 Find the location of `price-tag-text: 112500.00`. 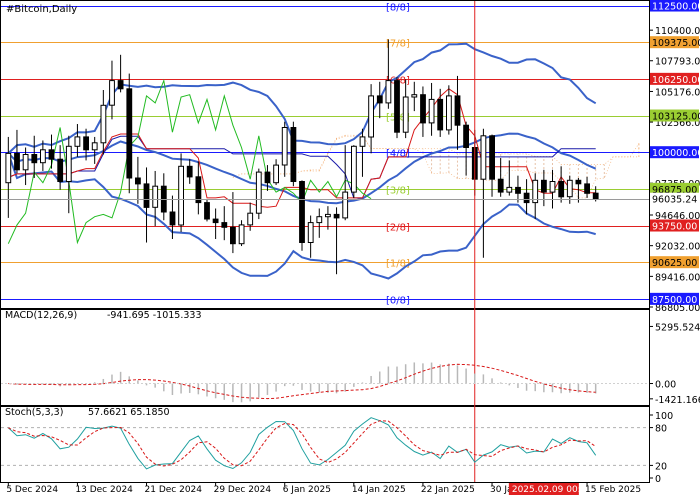

price-tag-text: 112500.00 is located at coordinates (676, 7).